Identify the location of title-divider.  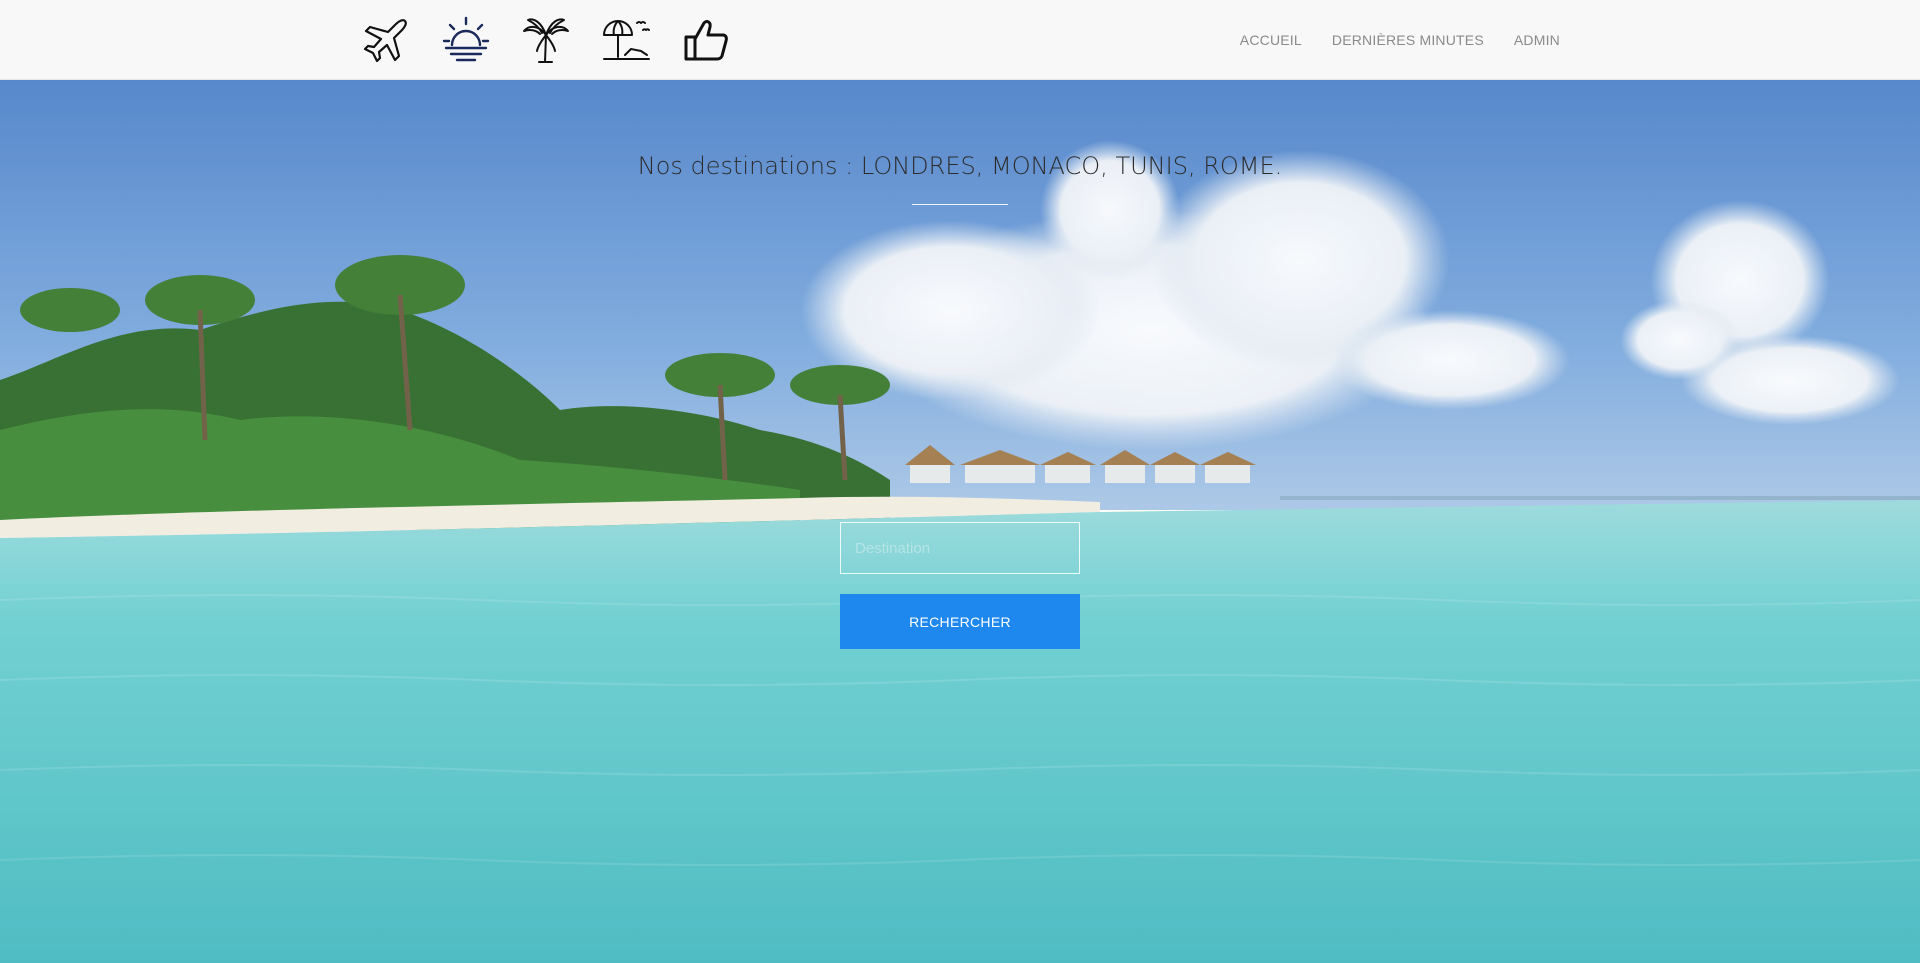
(960, 204).